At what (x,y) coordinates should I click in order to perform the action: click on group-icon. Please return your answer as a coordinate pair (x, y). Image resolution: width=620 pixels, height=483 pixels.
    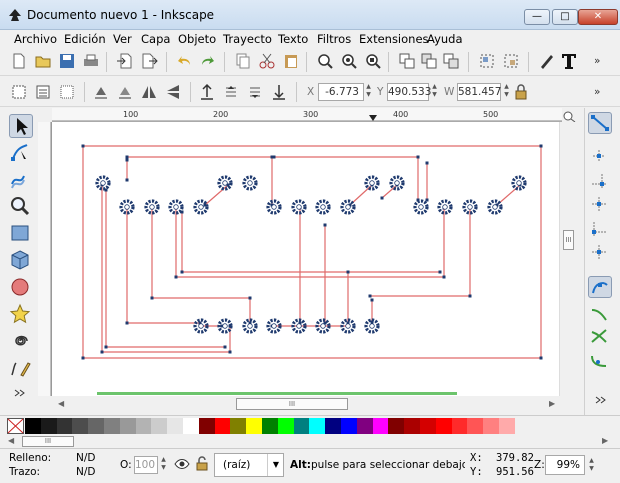
    Looking at the image, I should click on (487, 61).